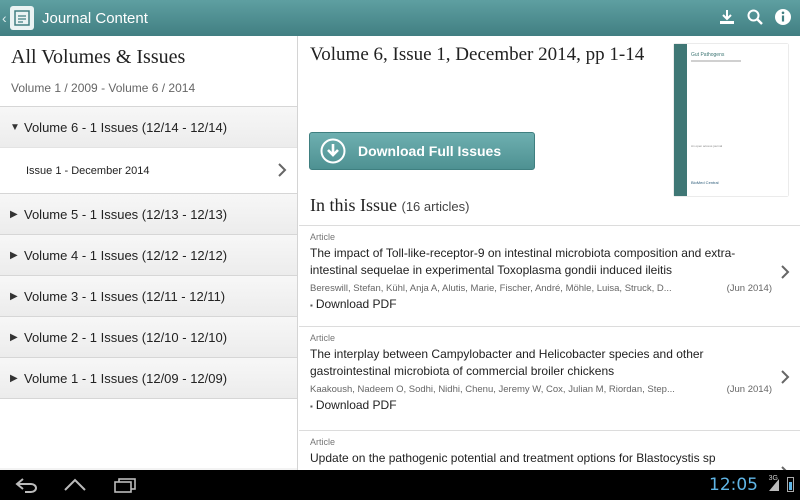  I want to click on download-full-issues-button: Download Full Issues, so click(422, 151).